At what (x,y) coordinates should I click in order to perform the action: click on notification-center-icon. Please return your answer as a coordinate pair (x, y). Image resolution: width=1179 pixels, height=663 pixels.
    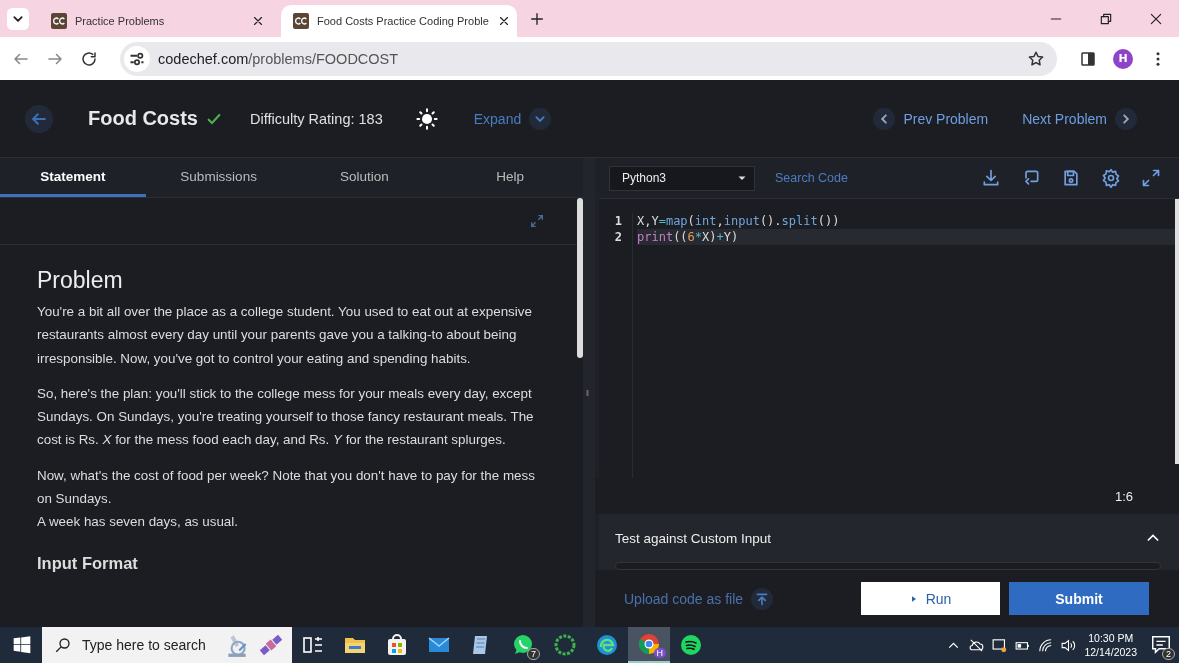
    Looking at the image, I should click on (1161, 645).